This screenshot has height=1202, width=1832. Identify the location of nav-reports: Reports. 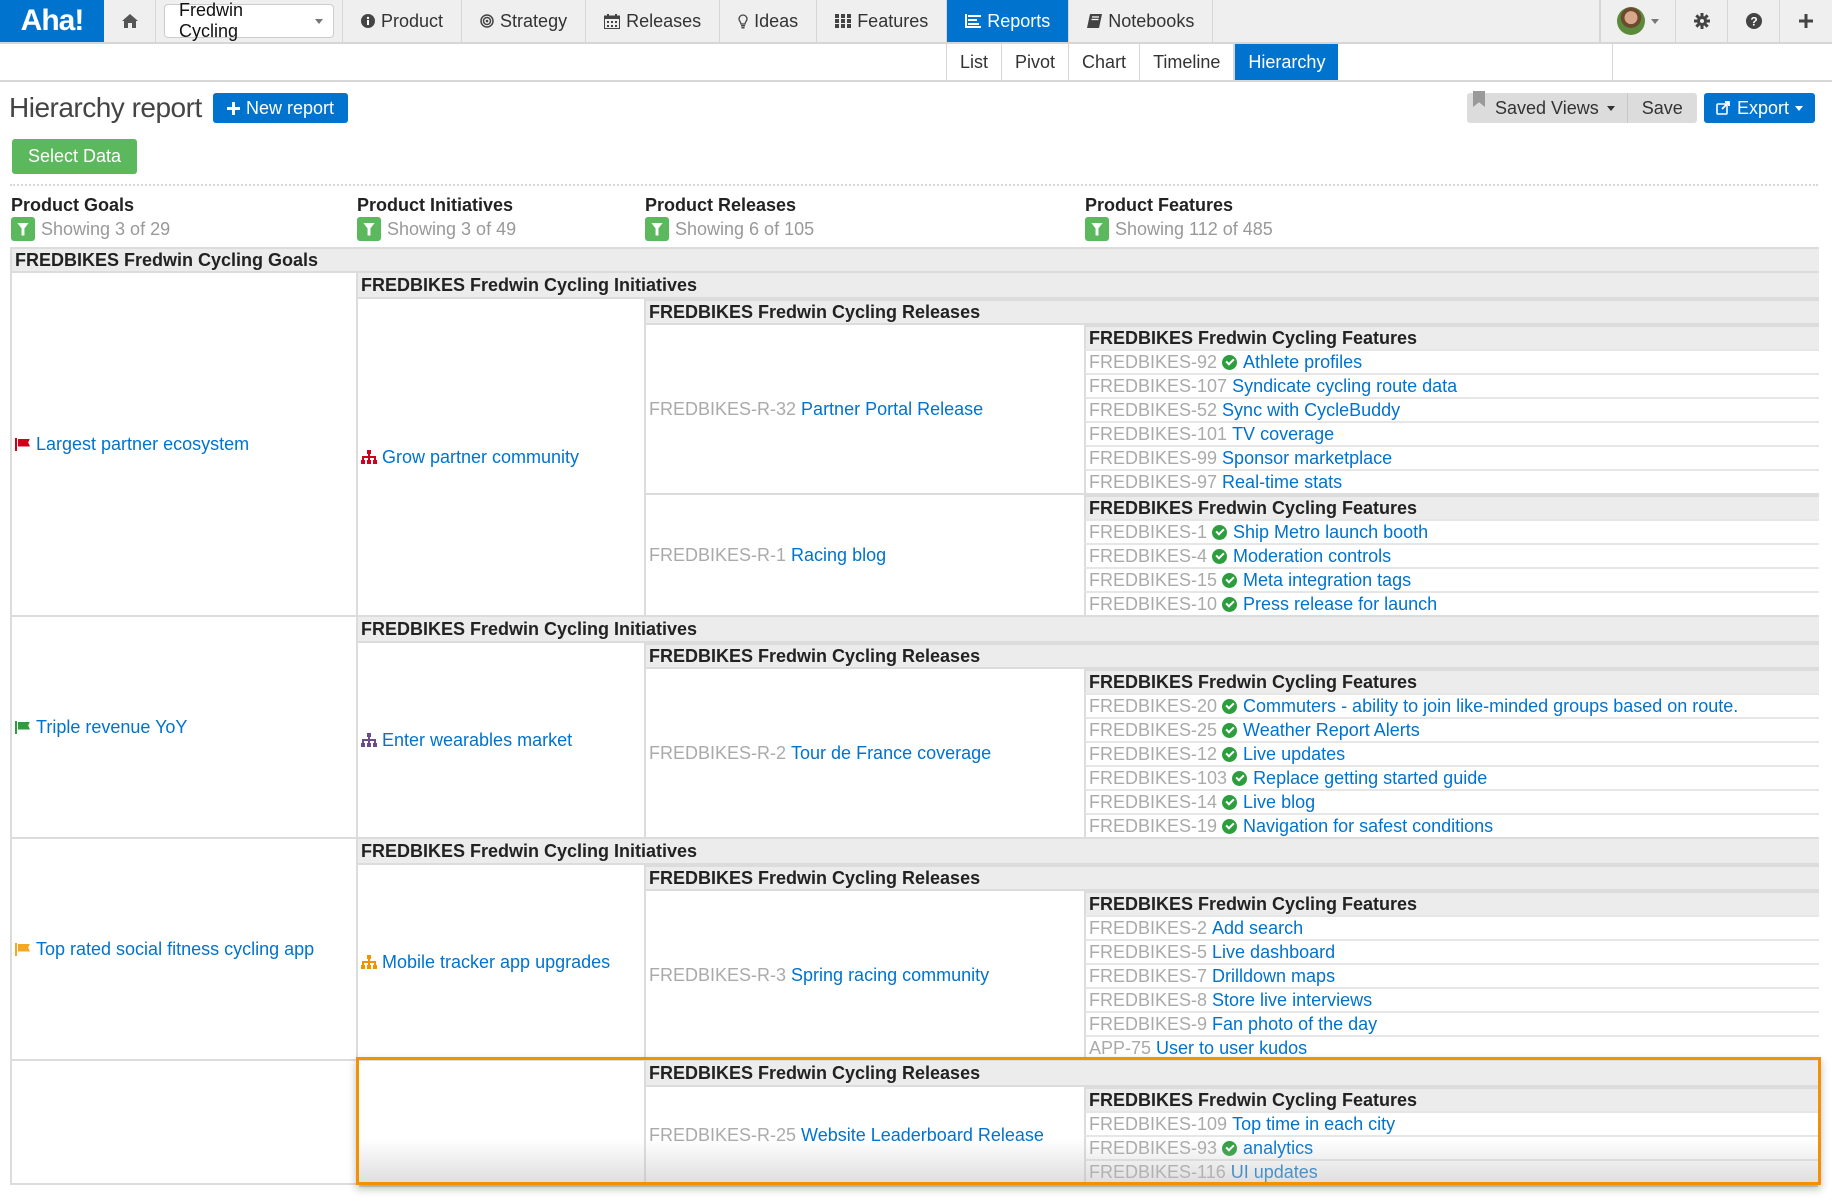
(1008, 21).